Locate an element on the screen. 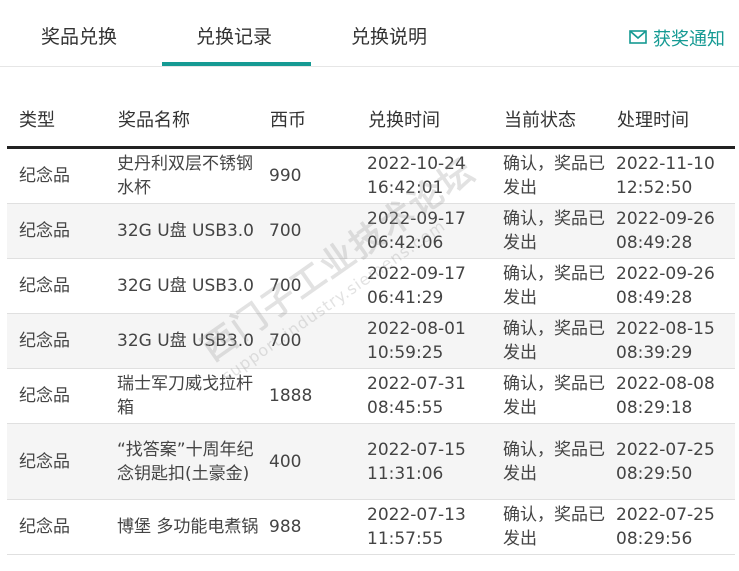  cell-process-time: 08:29:18 is located at coordinates (654, 408).